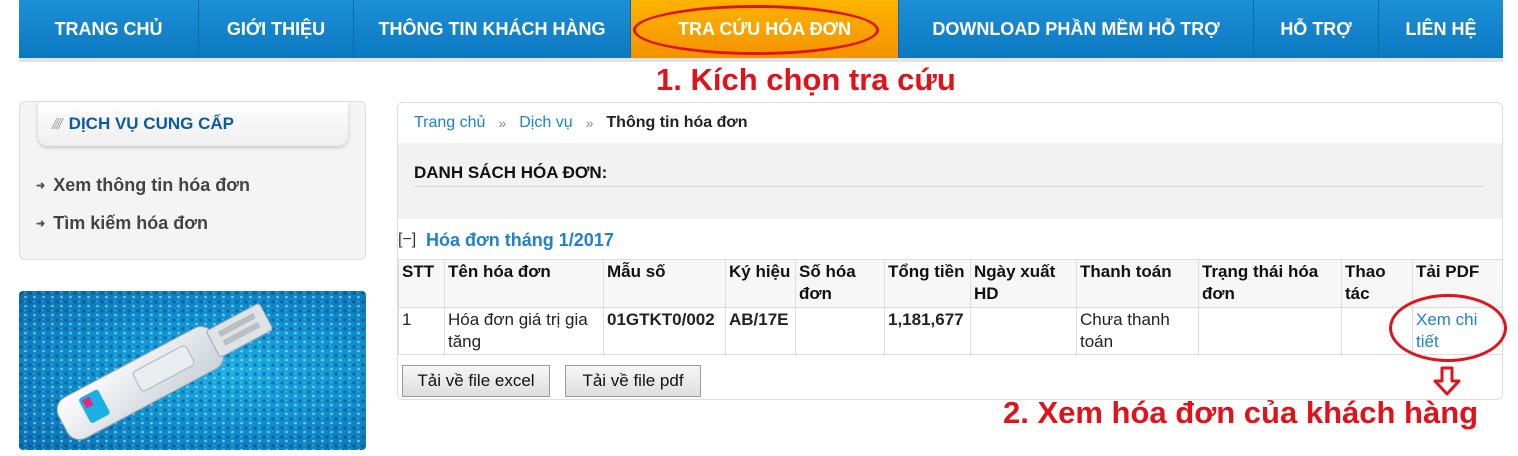  I want to click on column-header: Ngày xuất HD, so click(1023, 283).